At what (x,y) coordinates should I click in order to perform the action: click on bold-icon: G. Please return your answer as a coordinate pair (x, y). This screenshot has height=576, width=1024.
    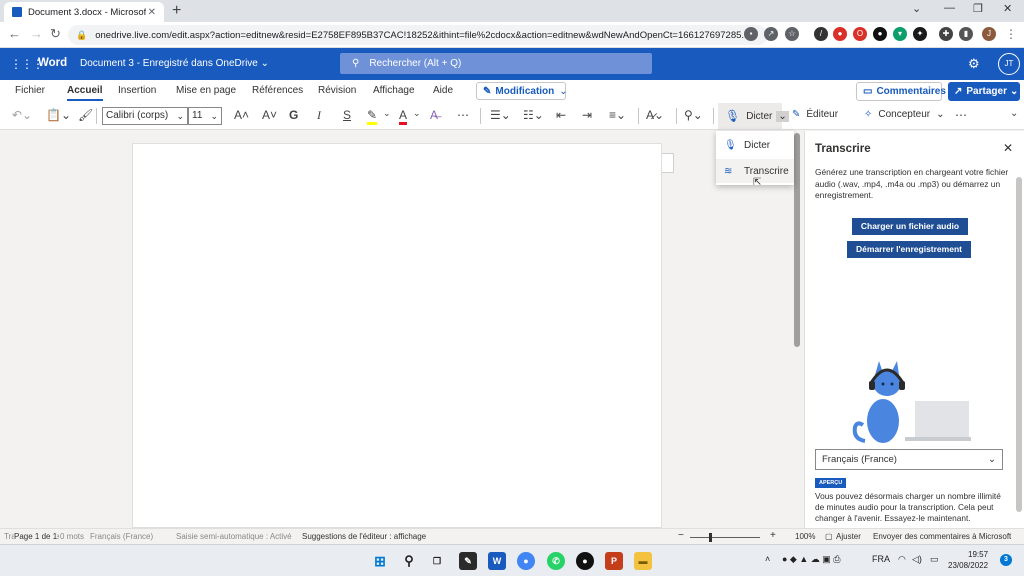
    Looking at the image, I should click on (293, 115).